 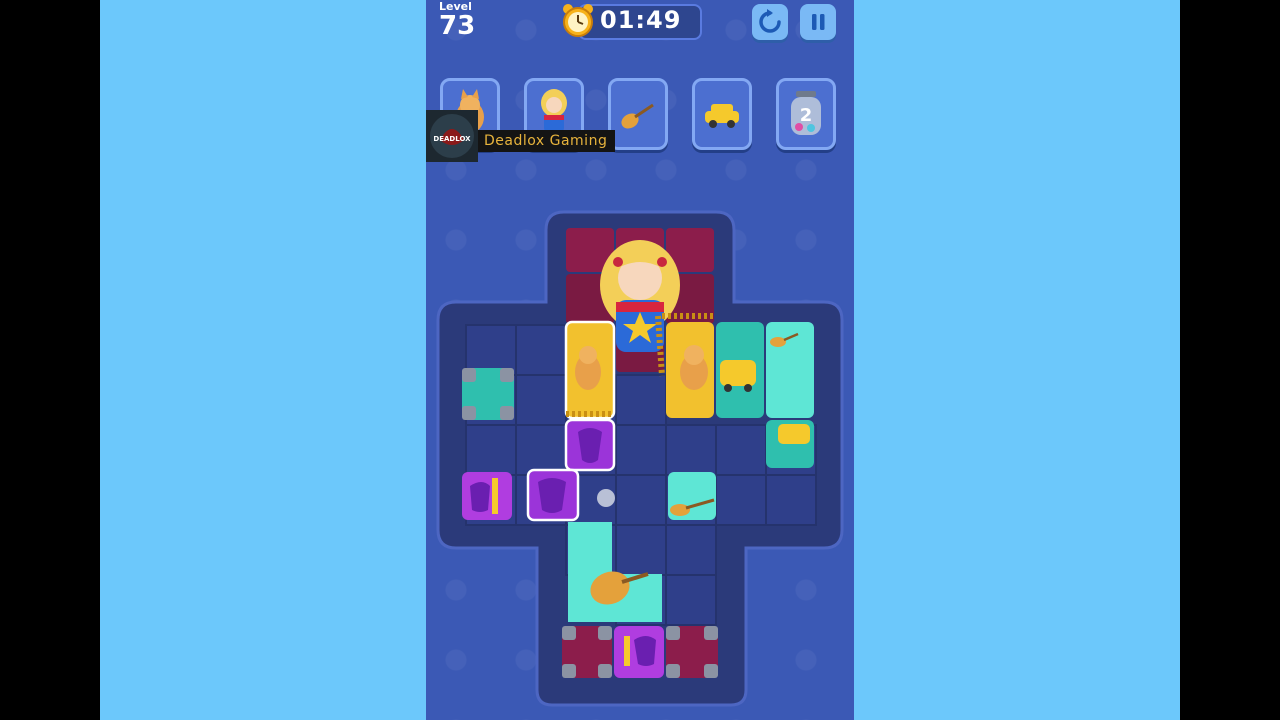 What do you see at coordinates (692, 496) in the screenshot?
I see `teal-guitar-block-small` at bounding box center [692, 496].